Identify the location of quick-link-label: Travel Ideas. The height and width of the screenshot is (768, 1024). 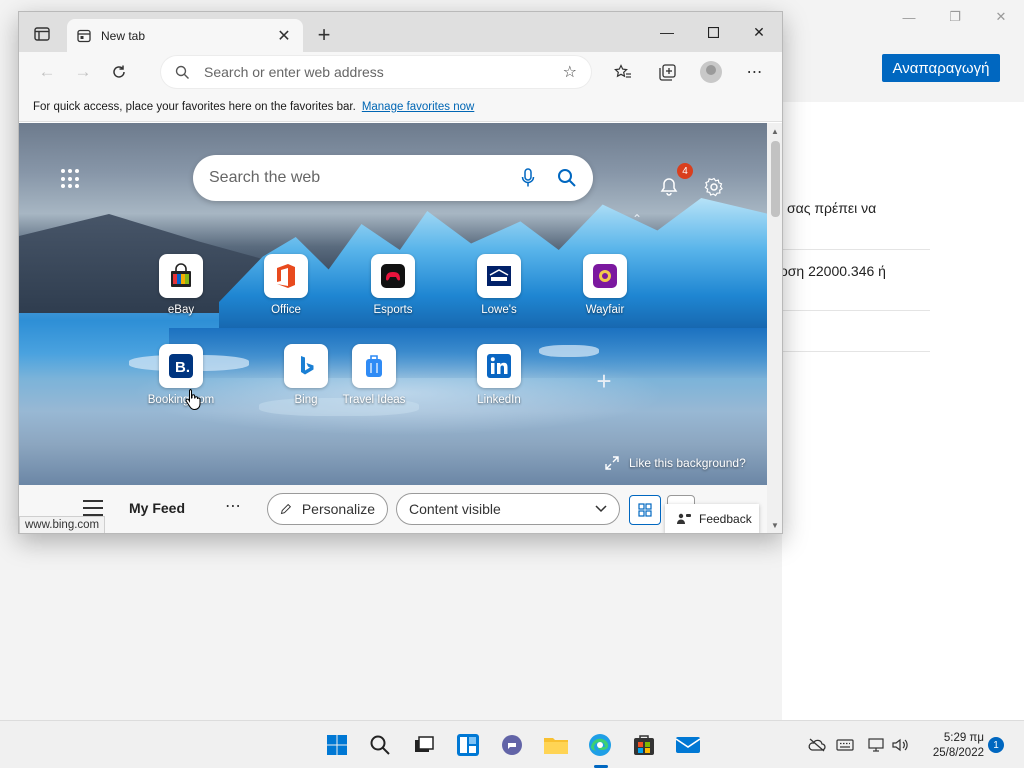
(374, 400).